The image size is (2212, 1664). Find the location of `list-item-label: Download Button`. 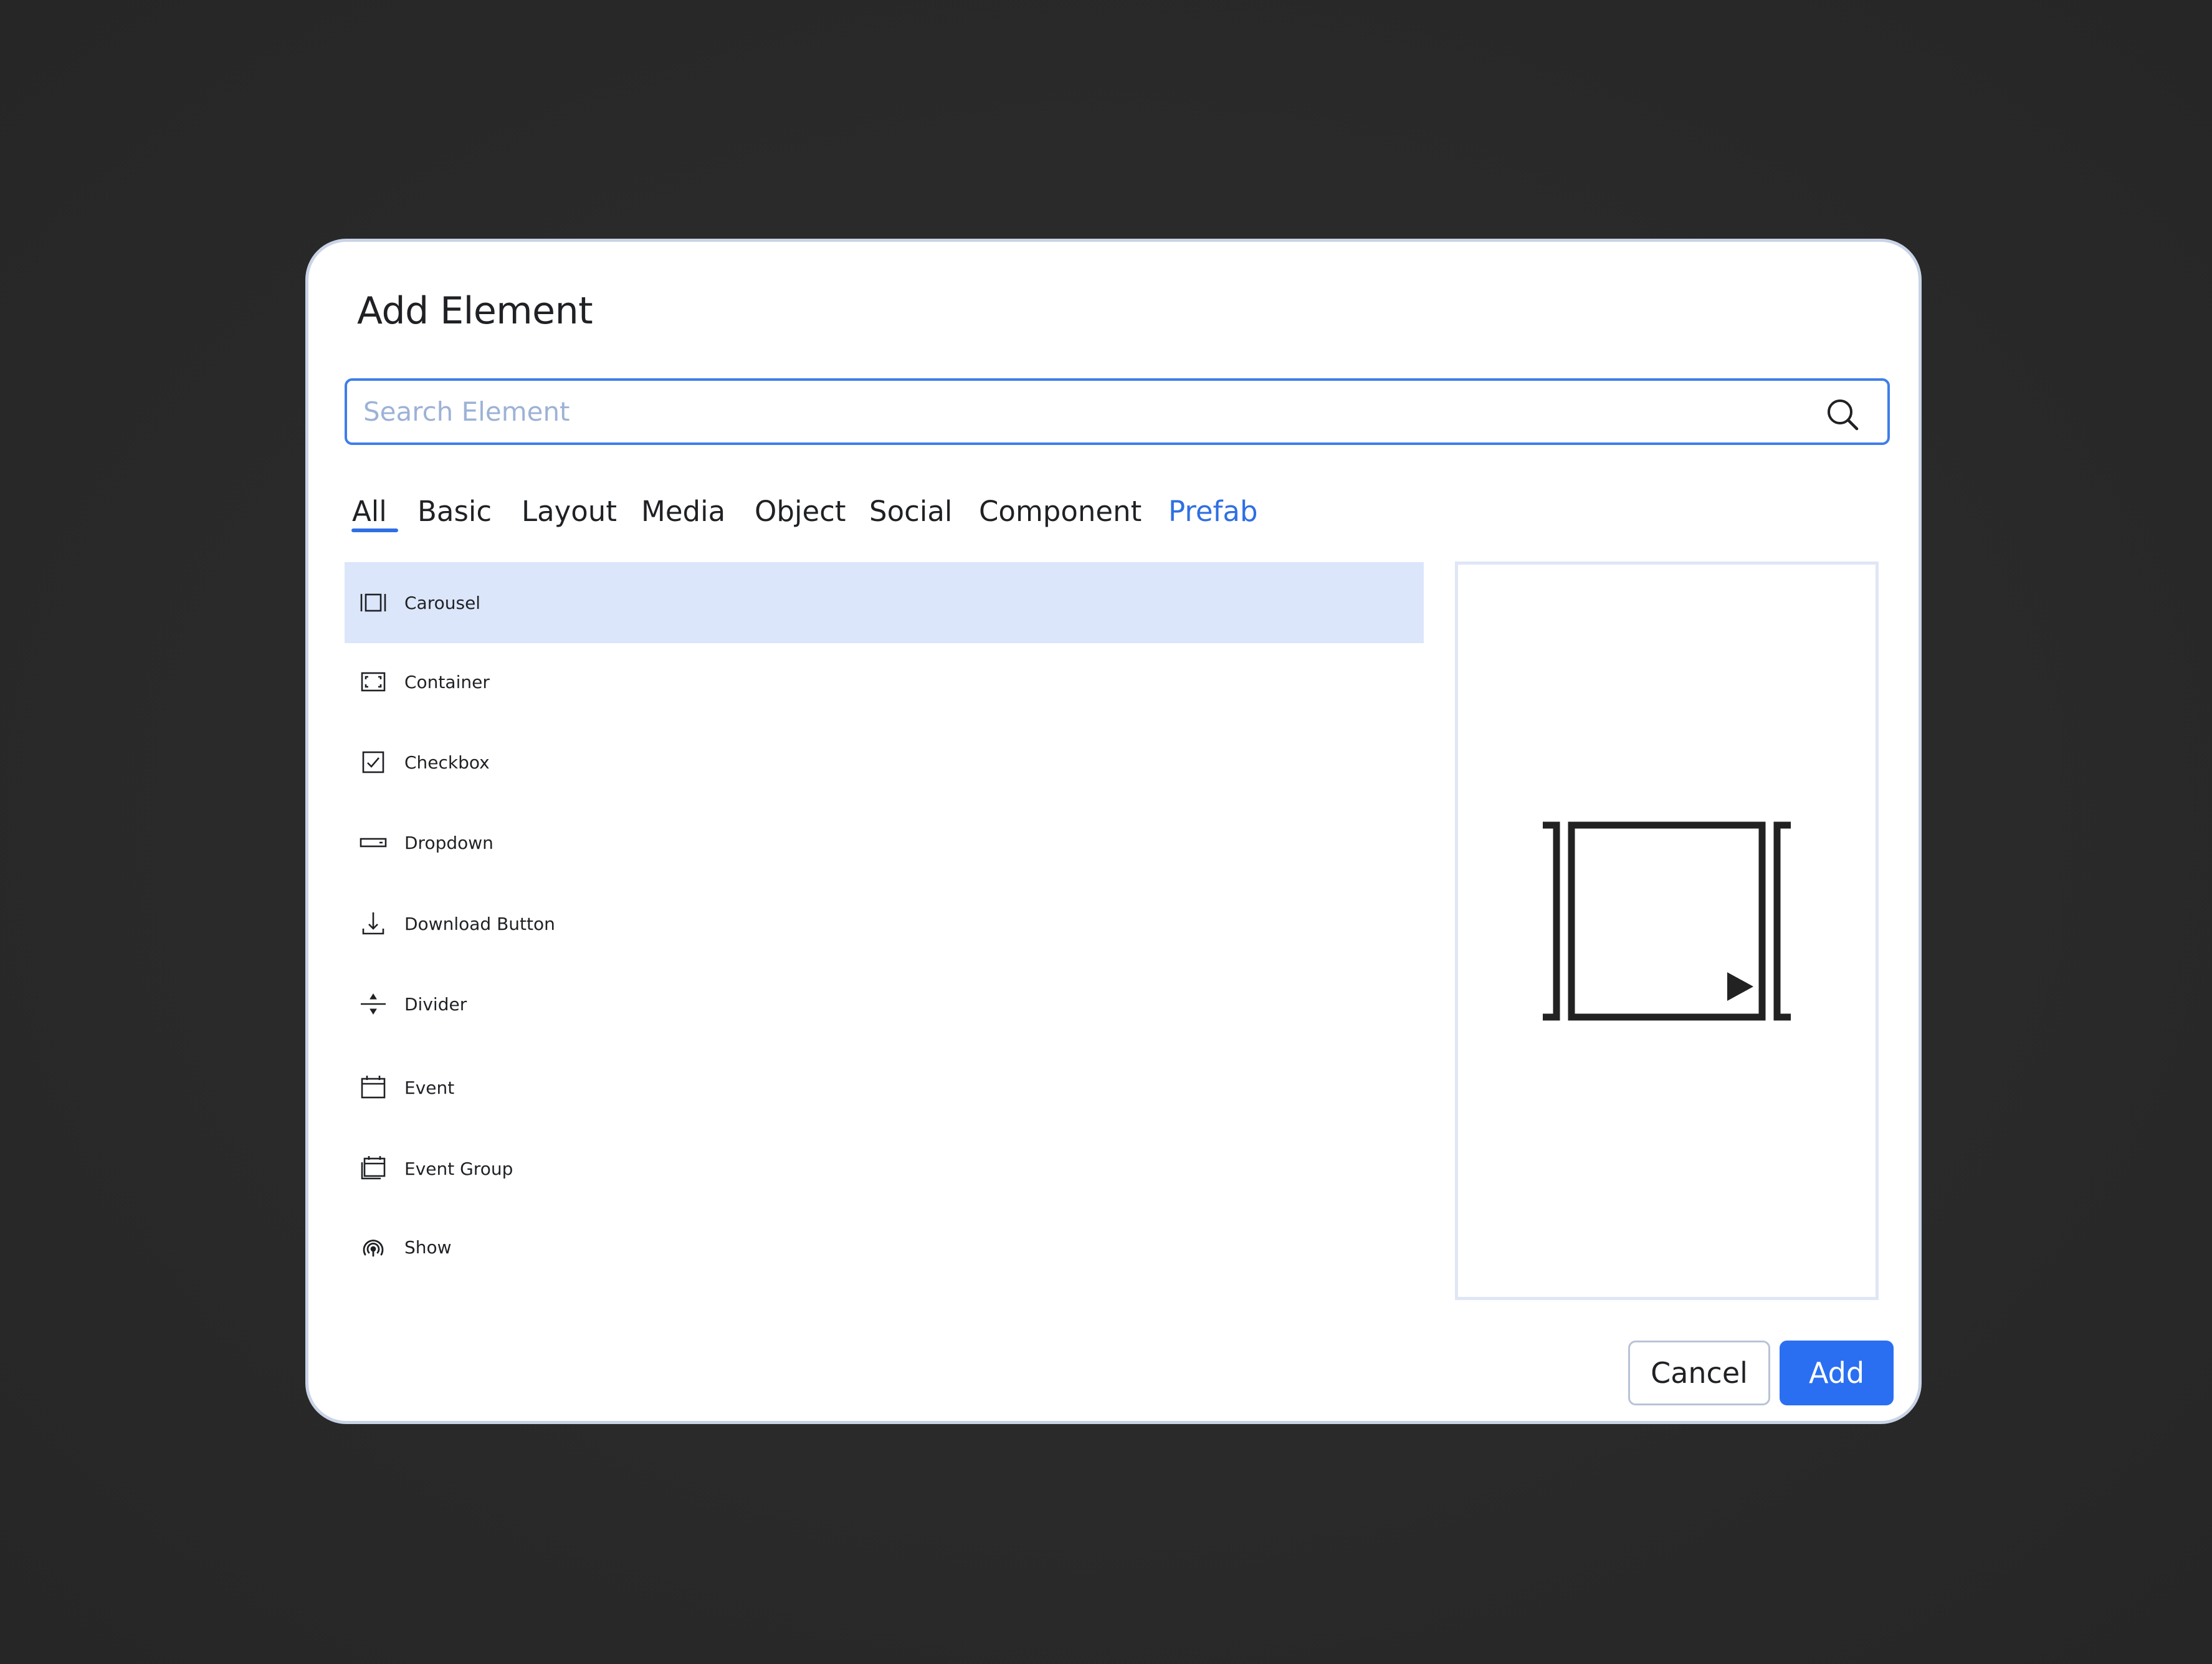

list-item-label: Download Button is located at coordinates (479, 923).